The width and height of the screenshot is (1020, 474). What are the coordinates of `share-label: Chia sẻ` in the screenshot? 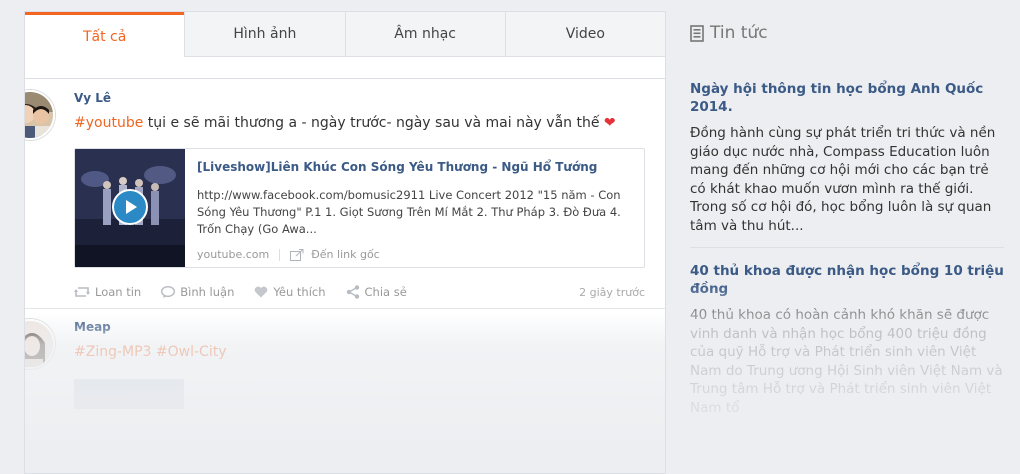 It's located at (385, 292).